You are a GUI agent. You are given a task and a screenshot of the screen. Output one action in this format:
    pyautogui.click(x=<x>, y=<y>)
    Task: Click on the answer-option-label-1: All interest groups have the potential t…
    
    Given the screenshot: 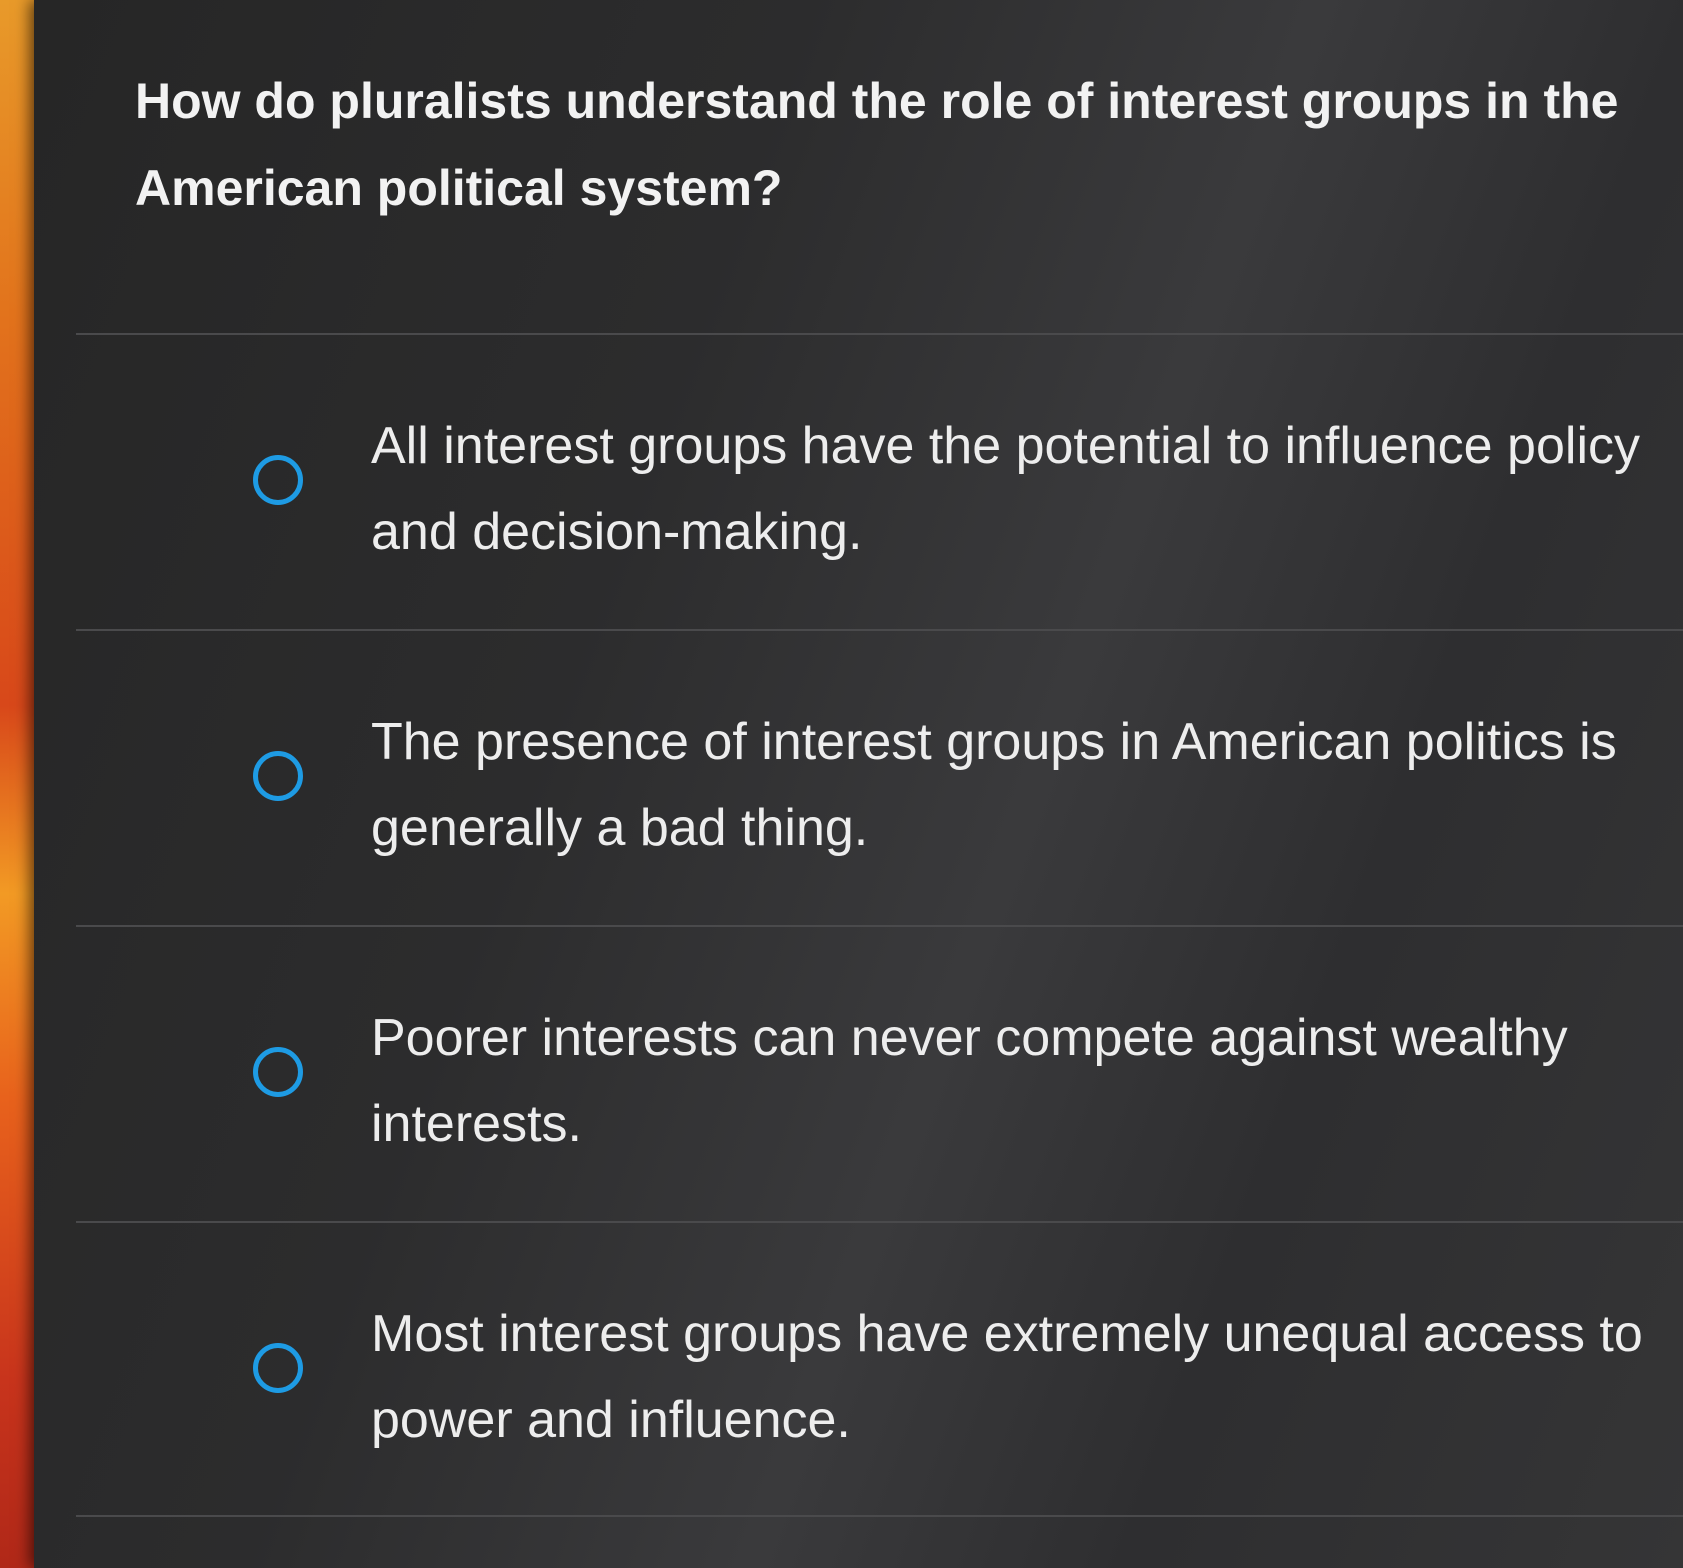 What is the action you would take?
    pyautogui.click(x=1016, y=489)
    